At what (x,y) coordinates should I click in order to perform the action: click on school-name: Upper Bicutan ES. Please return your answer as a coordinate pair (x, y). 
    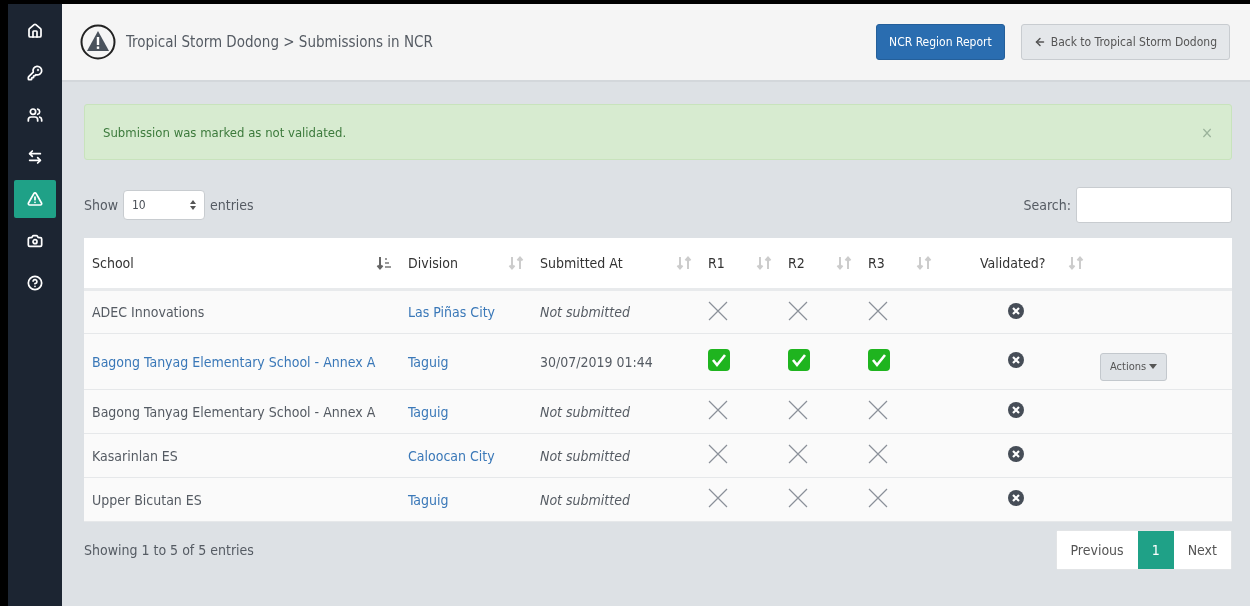
    Looking at the image, I should click on (147, 499).